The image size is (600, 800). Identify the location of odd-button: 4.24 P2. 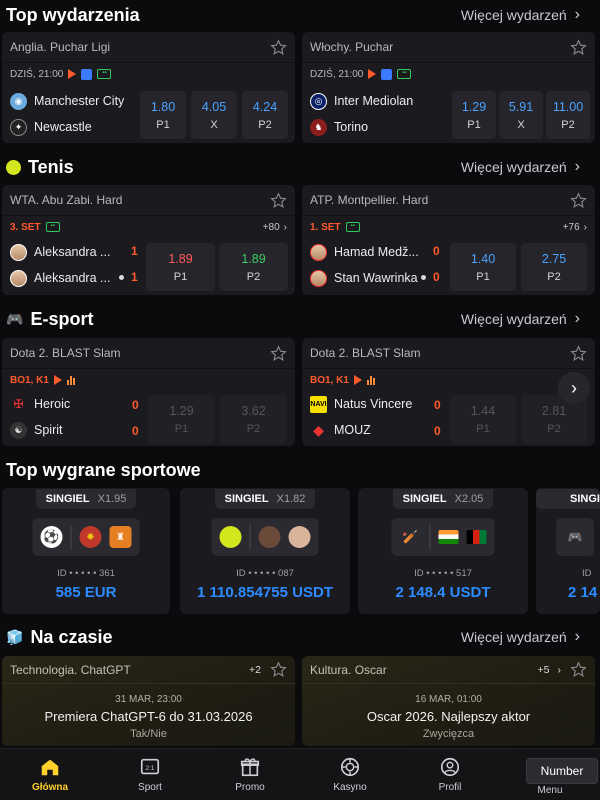
(265, 115).